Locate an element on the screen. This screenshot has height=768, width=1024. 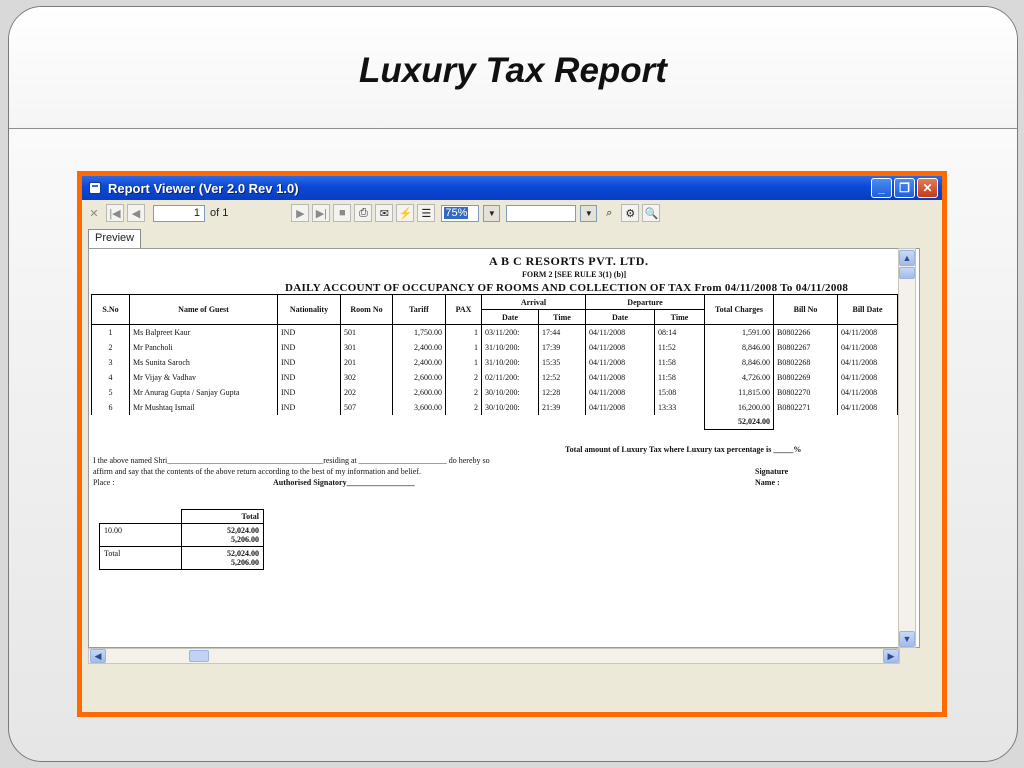
cell-room: 202 is located at coordinates (366, 392).